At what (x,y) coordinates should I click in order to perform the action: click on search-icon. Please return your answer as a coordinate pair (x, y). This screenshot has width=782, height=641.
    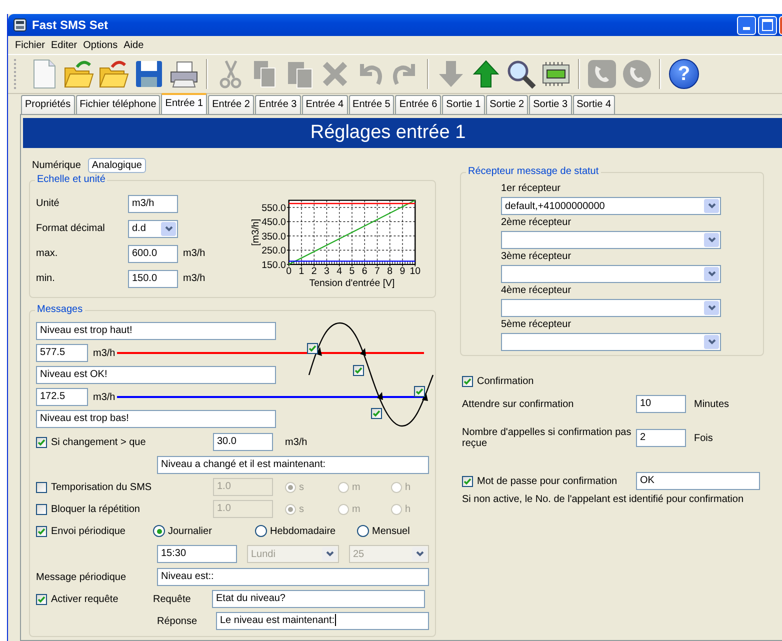
    Looking at the image, I should click on (521, 74).